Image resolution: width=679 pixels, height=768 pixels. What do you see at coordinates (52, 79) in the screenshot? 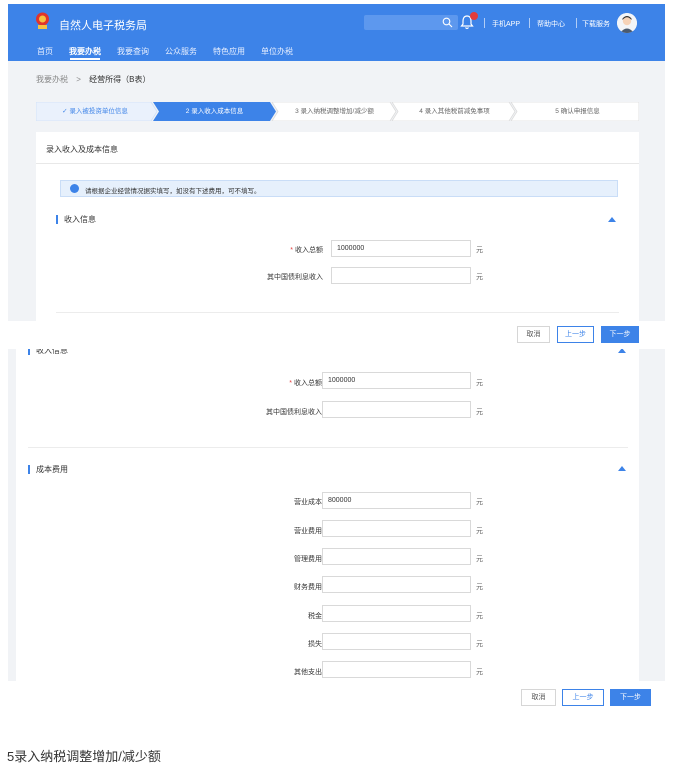
I see `breadcrumb-parent: 我要办税` at bounding box center [52, 79].